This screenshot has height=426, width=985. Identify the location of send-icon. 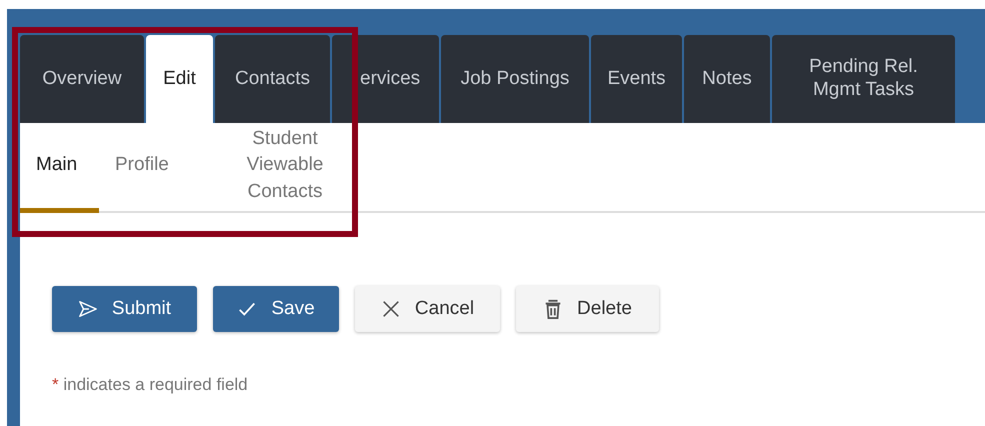
(88, 309).